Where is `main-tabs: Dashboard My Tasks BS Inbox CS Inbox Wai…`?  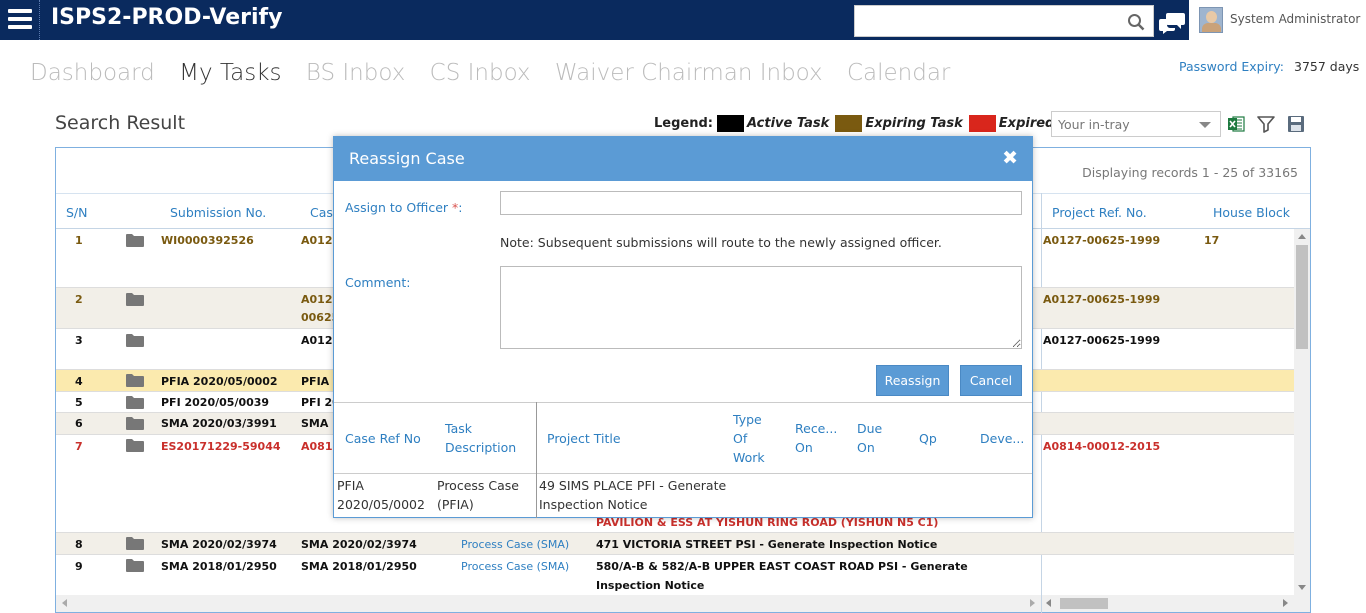
main-tabs: Dashboard My Tasks BS Inbox CS Inbox Wai… is located at coordinates (498, 73).